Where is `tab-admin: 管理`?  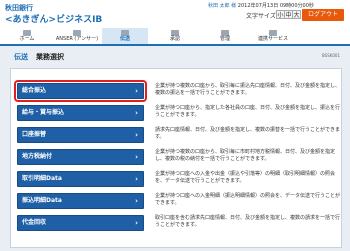 tab-admin: 管理 is located at coordinates (225, 36).